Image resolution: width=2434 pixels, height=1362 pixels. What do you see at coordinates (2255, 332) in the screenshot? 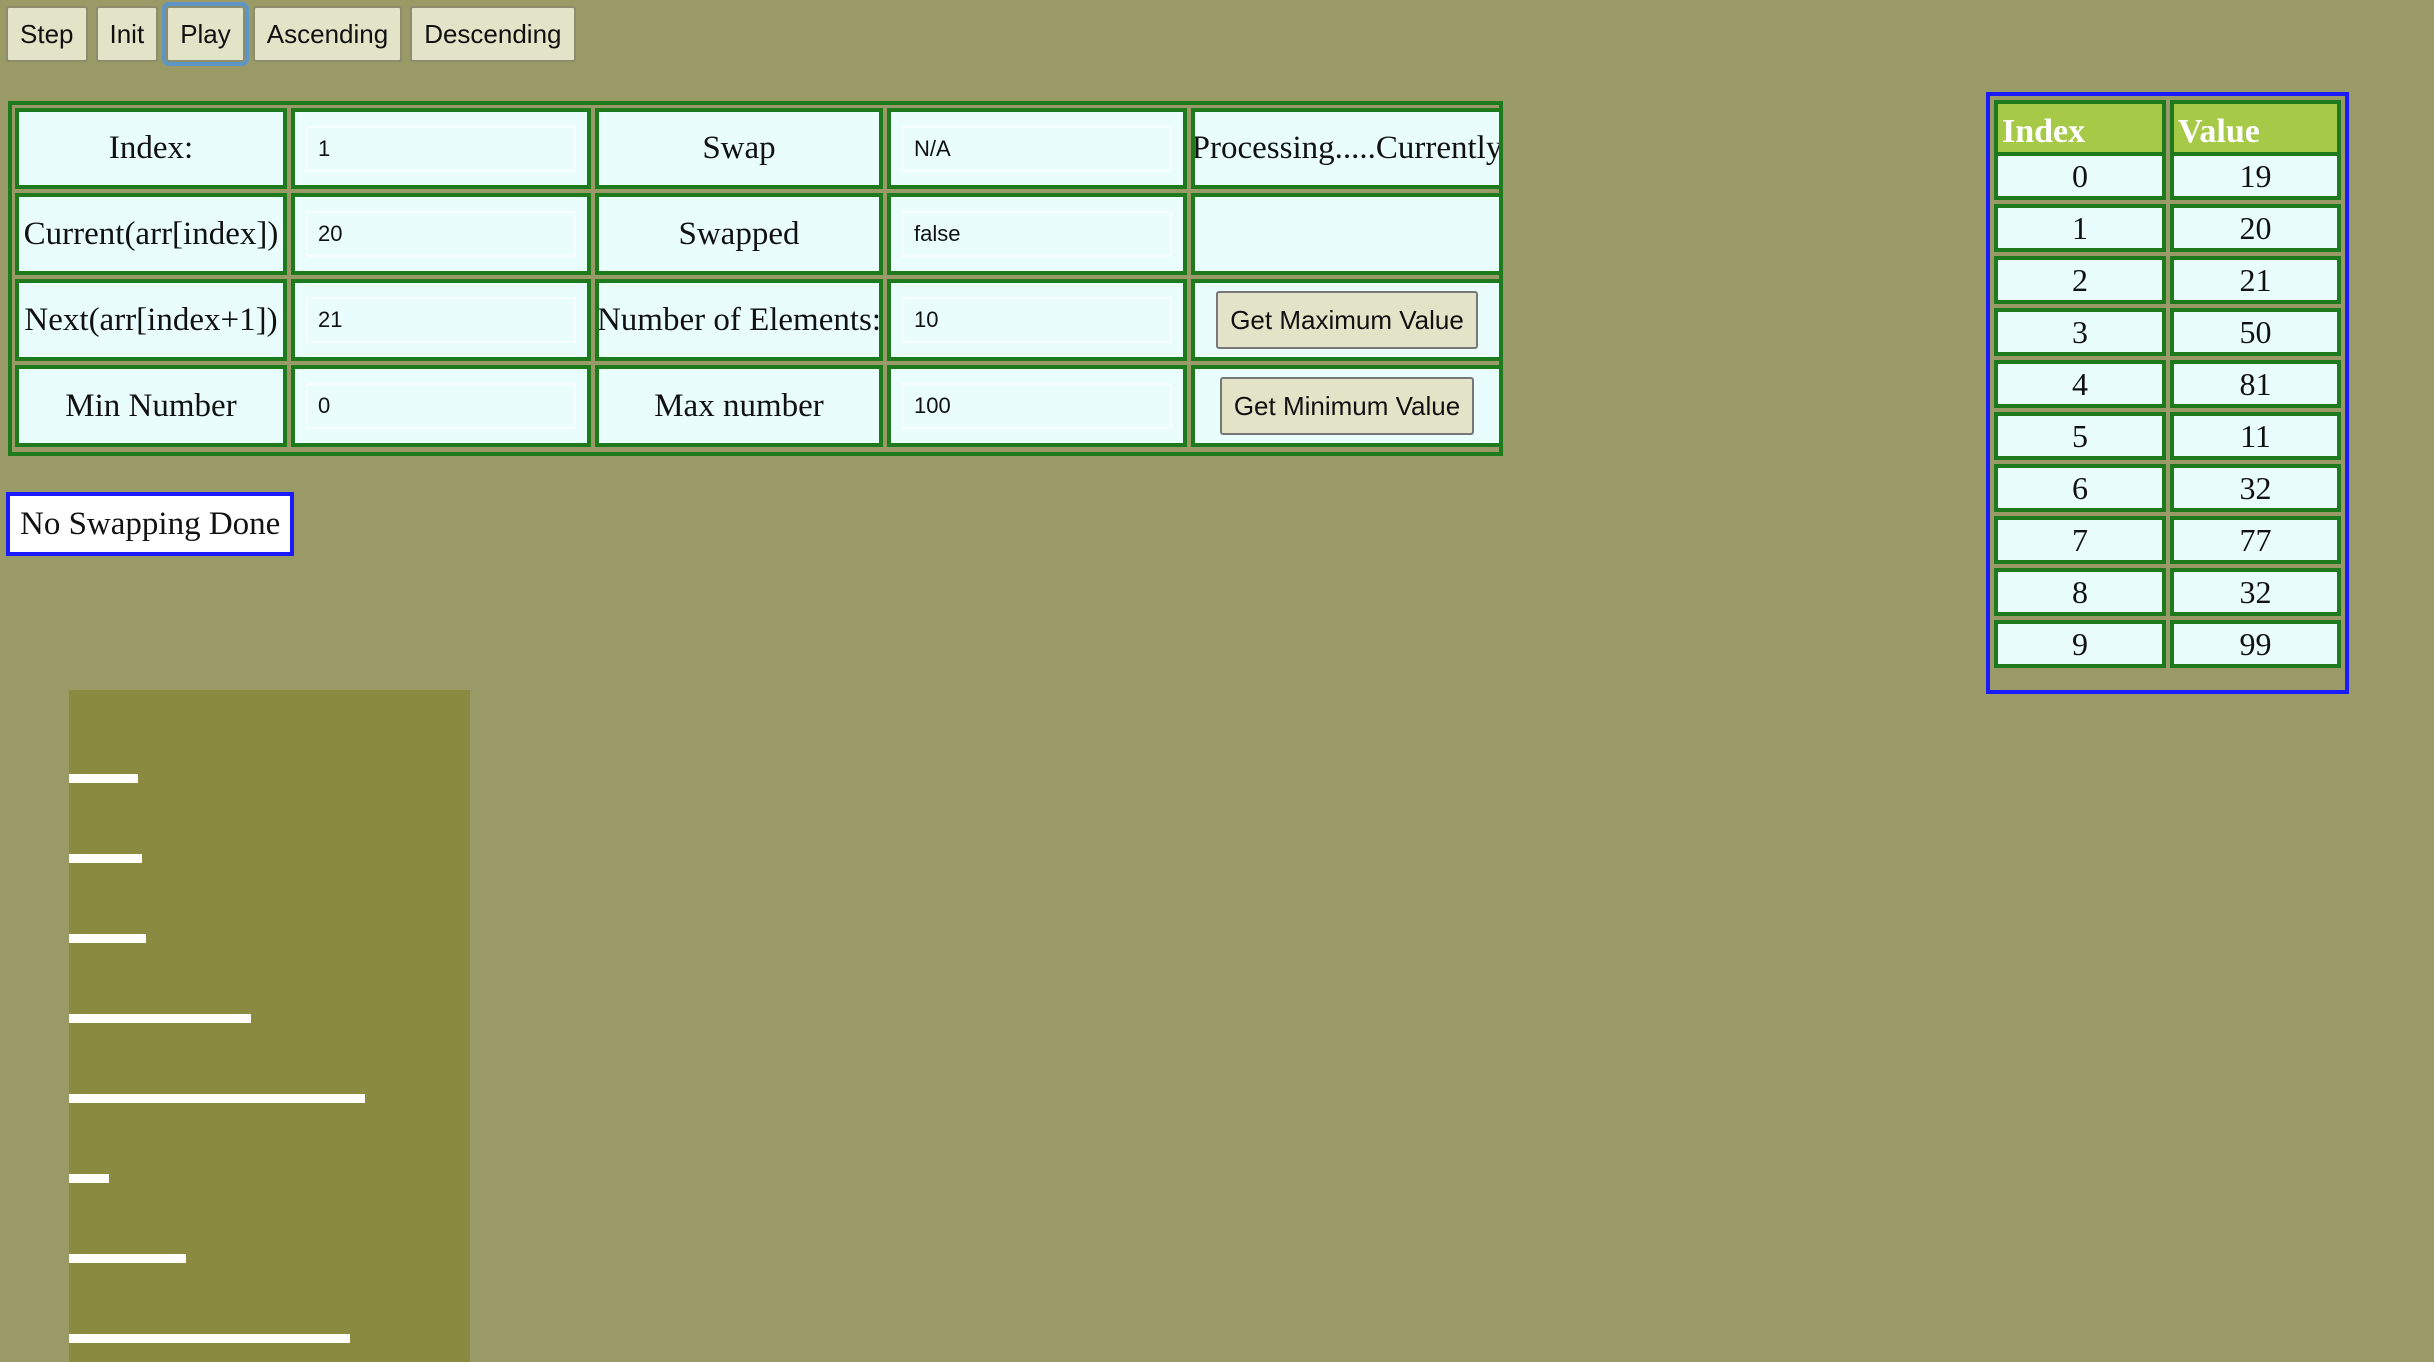
I see `table-value-cell: 50` at bounding box center [2255, 332].